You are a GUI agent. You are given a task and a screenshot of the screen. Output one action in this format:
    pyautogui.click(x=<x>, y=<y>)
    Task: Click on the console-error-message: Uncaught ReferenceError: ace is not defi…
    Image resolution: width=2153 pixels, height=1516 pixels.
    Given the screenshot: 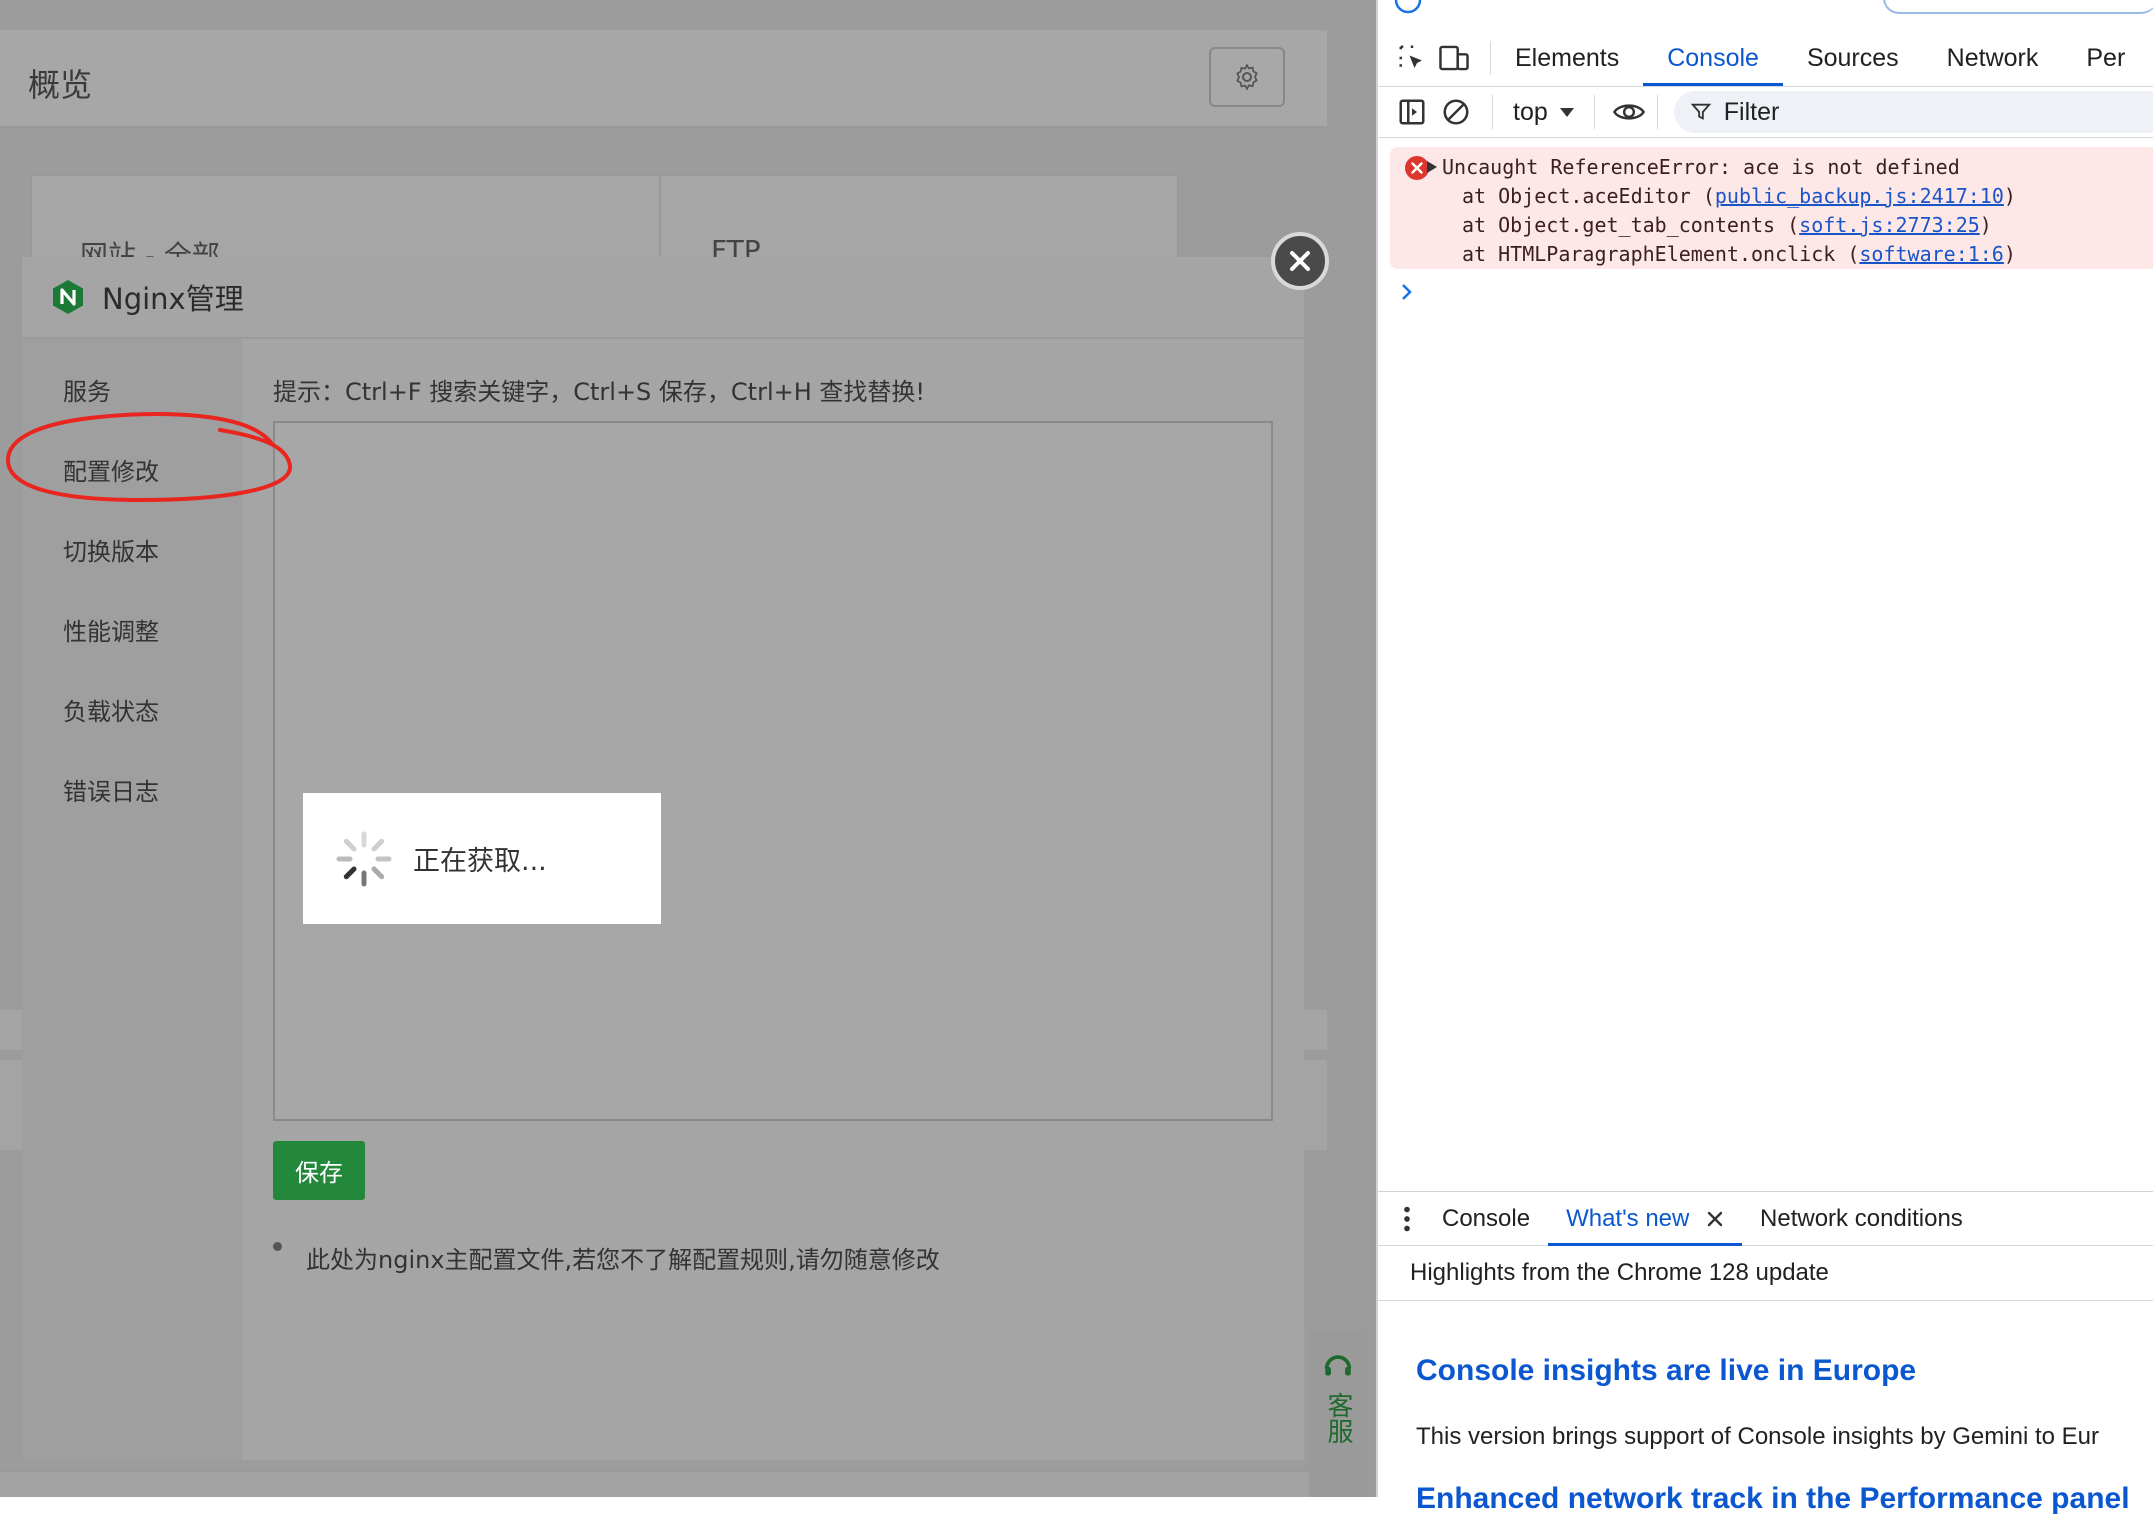 What is the action you would take?
    pyautogui.click(x=1771, y=208)
    